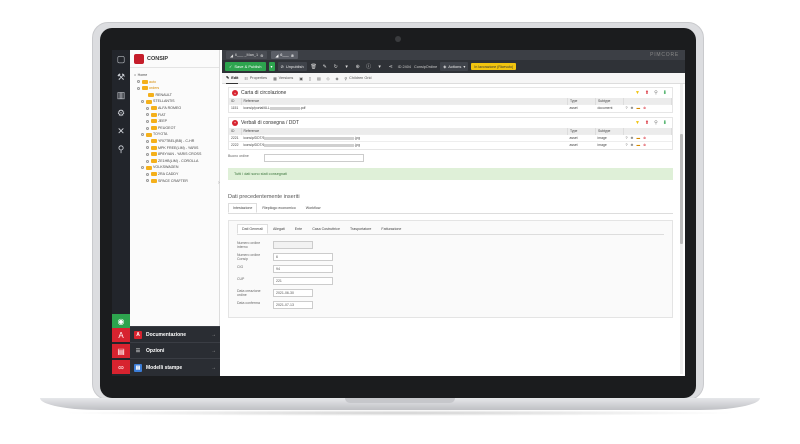 The height and width of the screenshot is (444, 800). I want to click on save-publish-button: ✓ Save & Publish, so click(245, 66).